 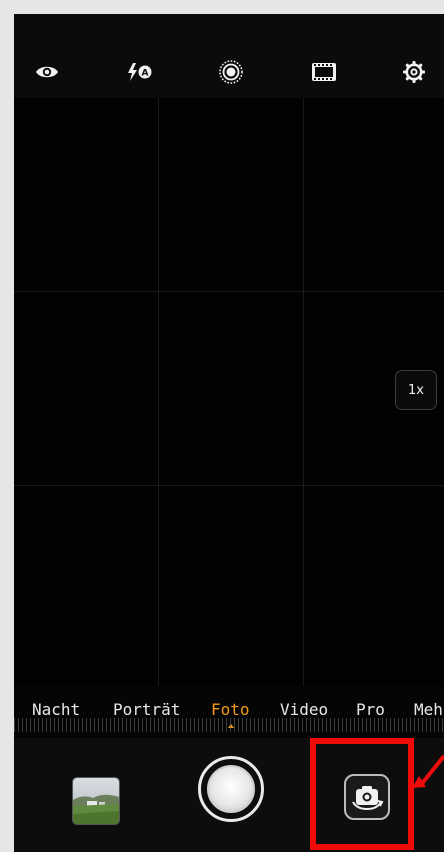 What do you see at coordinates (324, 72) in the screenshot?
I see `film-icon` at bounding box center [324, 72].